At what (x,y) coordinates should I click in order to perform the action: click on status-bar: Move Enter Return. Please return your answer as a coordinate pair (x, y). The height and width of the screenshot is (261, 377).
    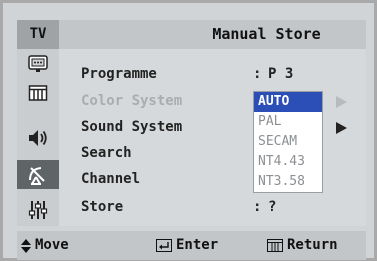
    Looking at the image, I should click on (191, 245).